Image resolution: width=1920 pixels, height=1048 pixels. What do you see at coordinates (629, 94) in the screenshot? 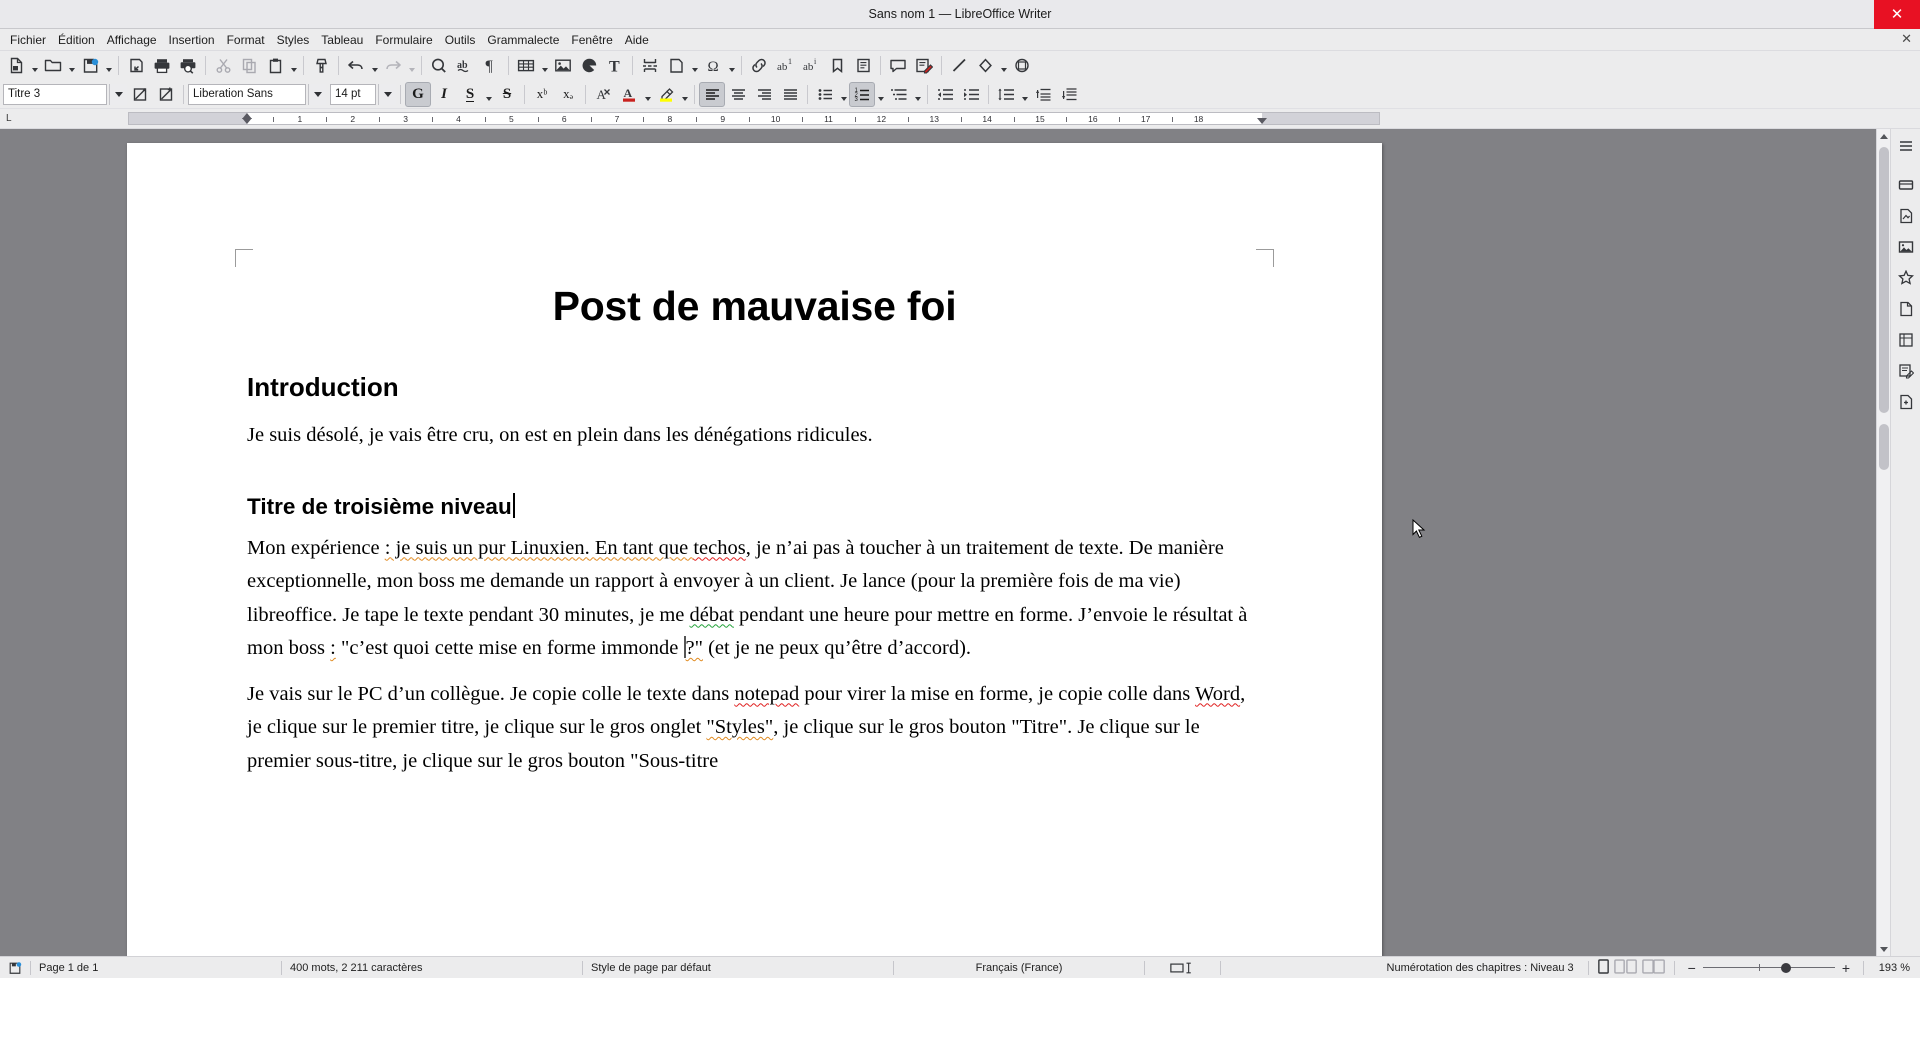
I see `font-color-icon: A` at bounding box center [629, 94].